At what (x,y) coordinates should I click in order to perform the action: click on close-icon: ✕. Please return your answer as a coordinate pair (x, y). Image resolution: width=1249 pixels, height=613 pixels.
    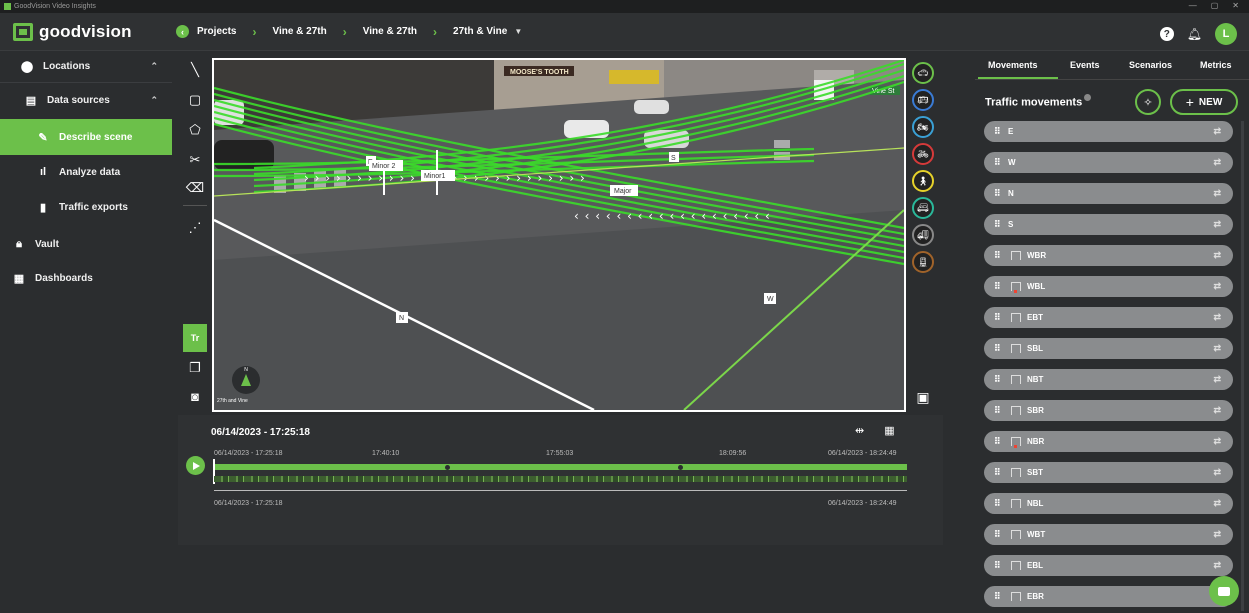
    Looking at the image, I should click on (1235, 5).